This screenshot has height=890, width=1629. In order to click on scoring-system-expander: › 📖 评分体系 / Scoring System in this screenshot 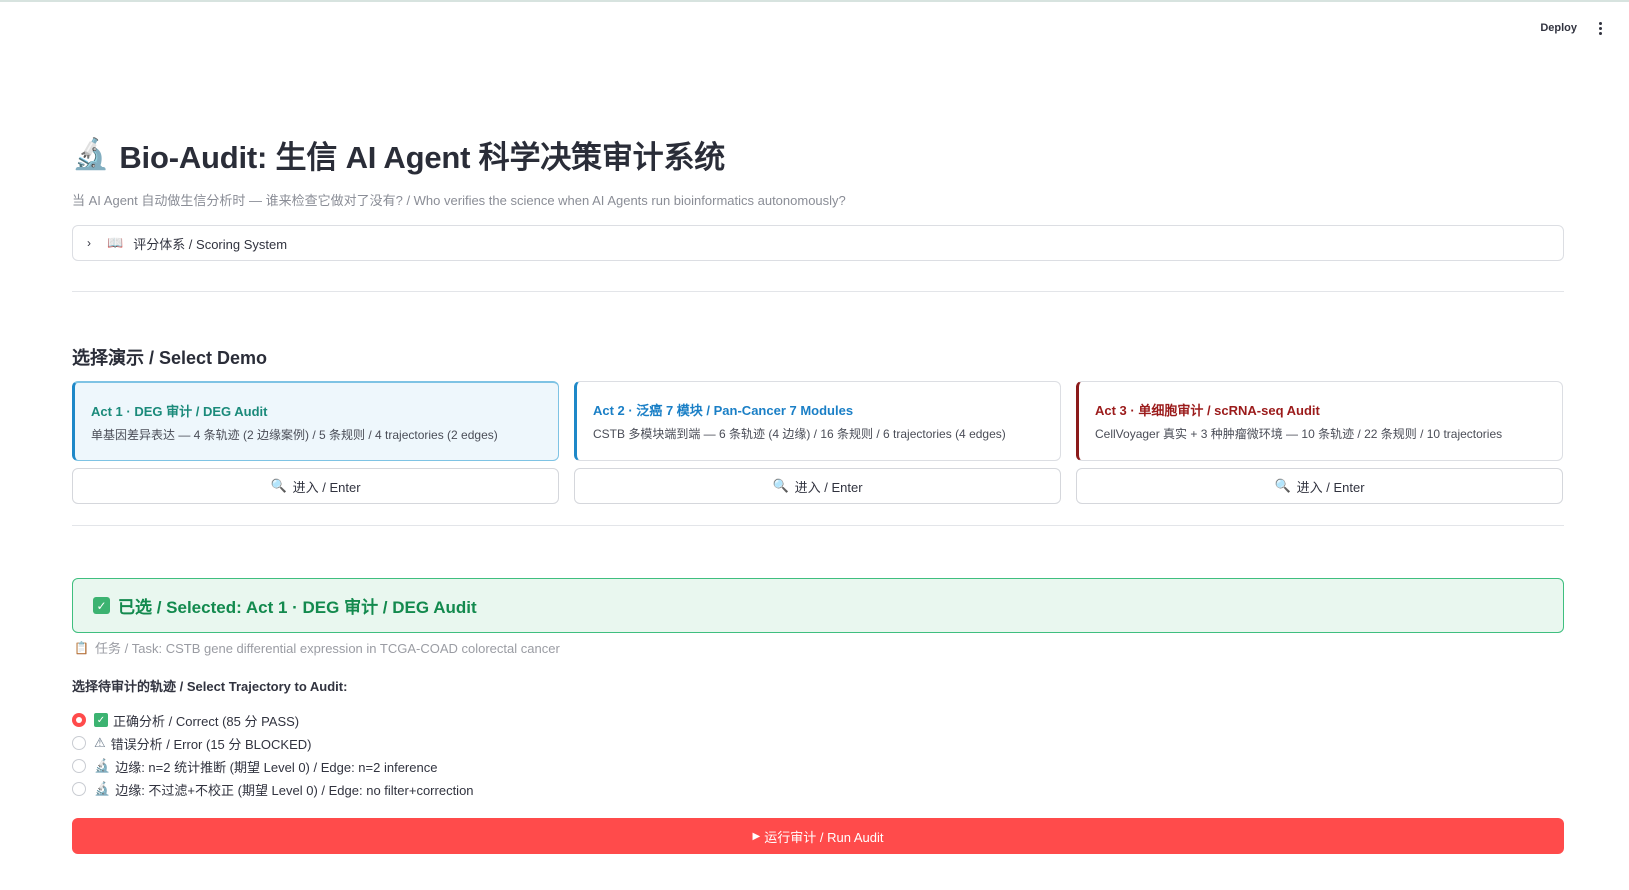, I will do `click(818, 243)`.